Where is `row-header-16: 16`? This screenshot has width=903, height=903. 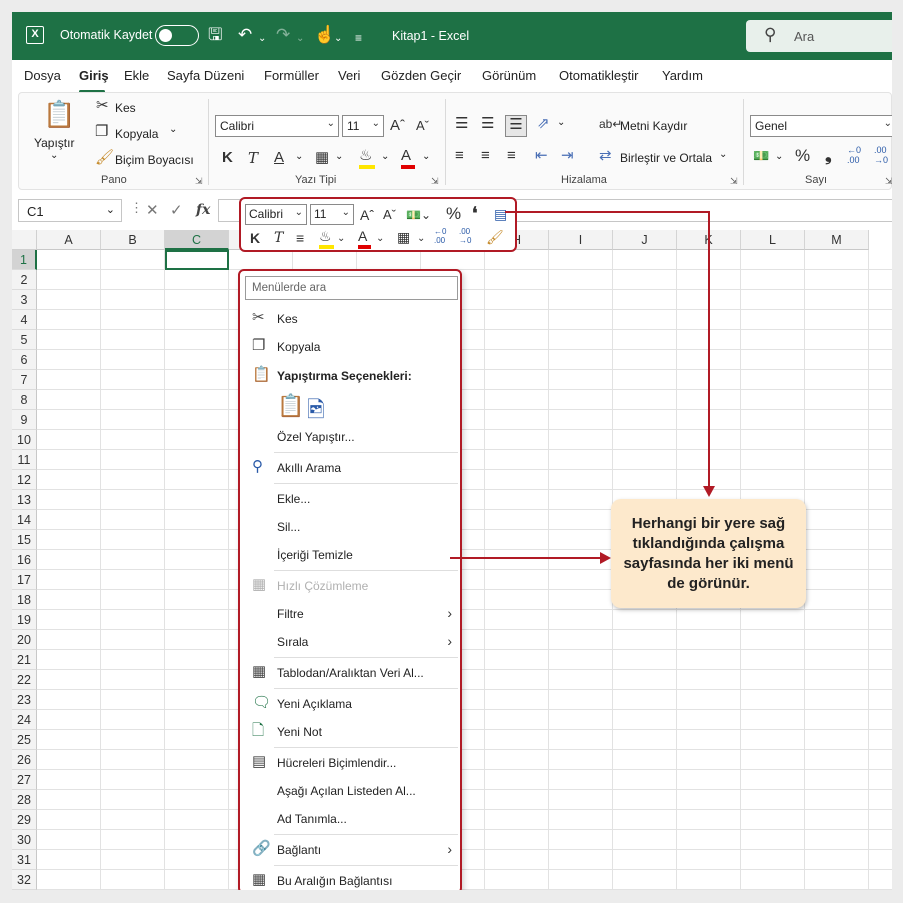
row-header-16: 16 is located at coordinates (24, 560).